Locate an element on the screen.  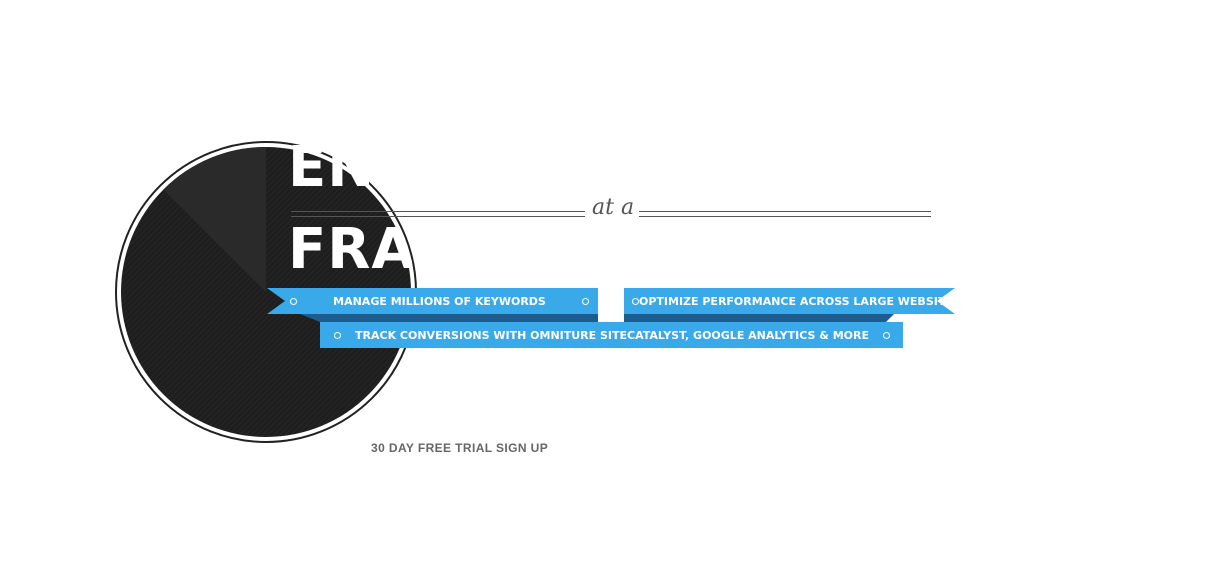
headline-bottom-text: FRAG is located at coordinates (350, 250).